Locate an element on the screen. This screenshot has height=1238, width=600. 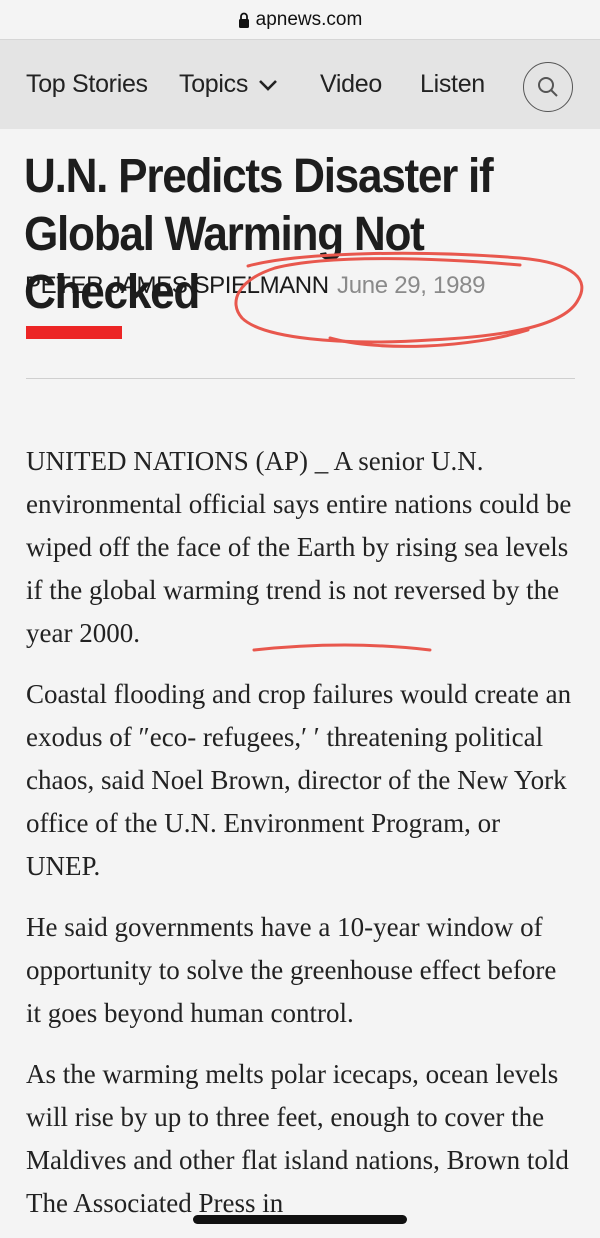
site-nav: Top Stories Topics Video Listen is located at coordinates (300, 84).